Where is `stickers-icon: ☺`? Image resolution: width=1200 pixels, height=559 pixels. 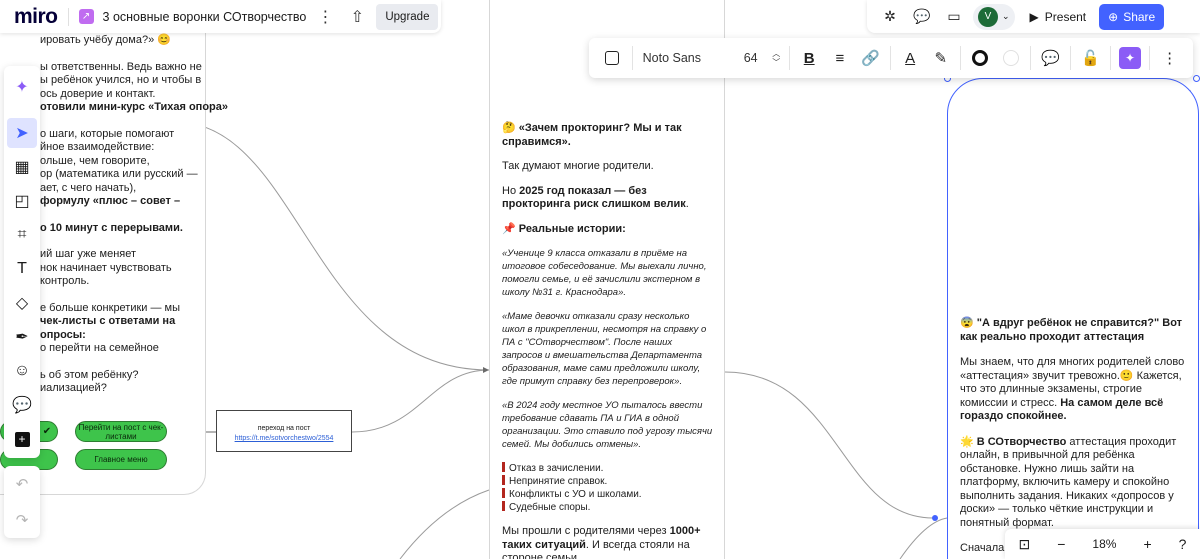
stickers-icon: ☺ is located at coordinates (22, 371).